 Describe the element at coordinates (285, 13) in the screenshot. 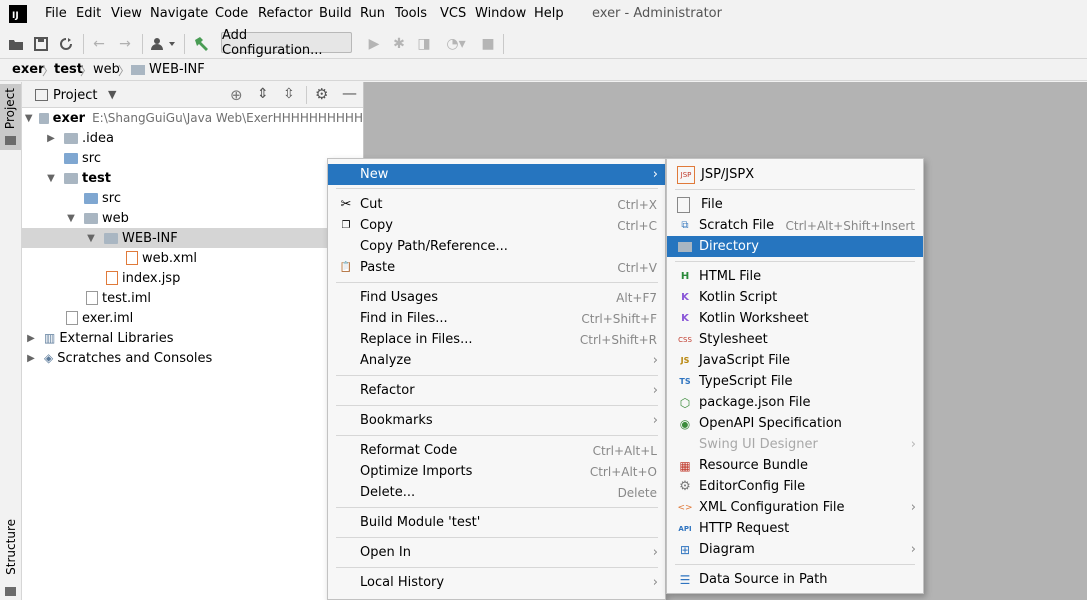

I see `menu-refactor: Refactor` at that location.